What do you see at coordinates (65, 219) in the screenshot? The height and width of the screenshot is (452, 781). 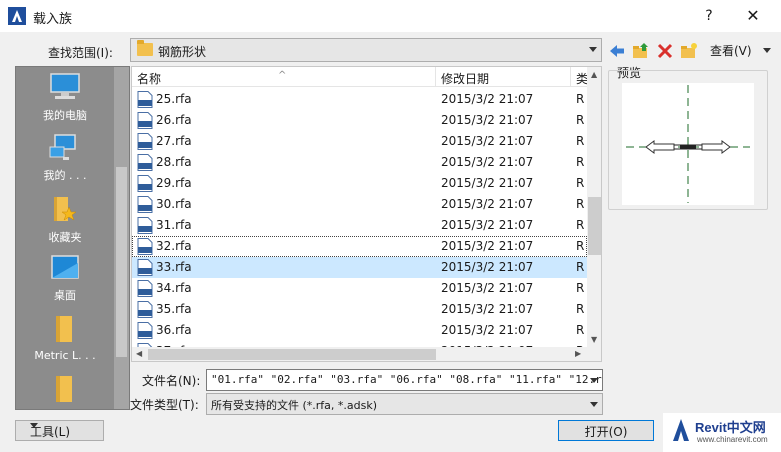 I see `place-favorites: 收藏夹` at bounding box center [65, 219].